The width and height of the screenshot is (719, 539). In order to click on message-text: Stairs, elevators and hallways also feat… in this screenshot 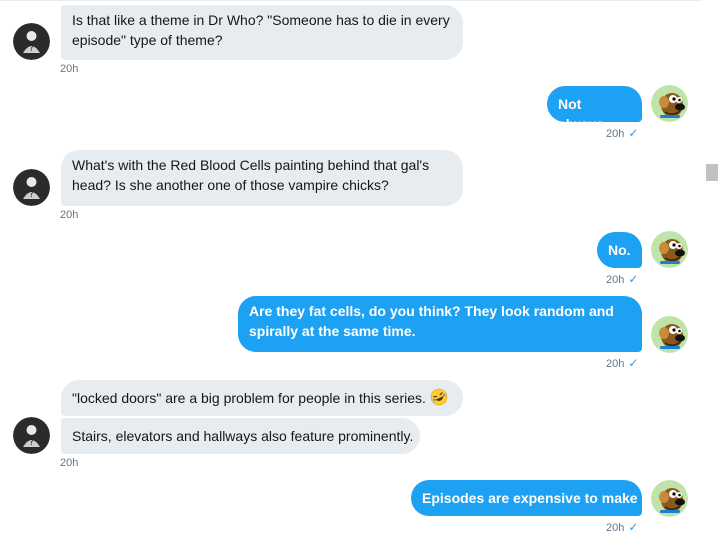, I will do `click(243, 436)`.